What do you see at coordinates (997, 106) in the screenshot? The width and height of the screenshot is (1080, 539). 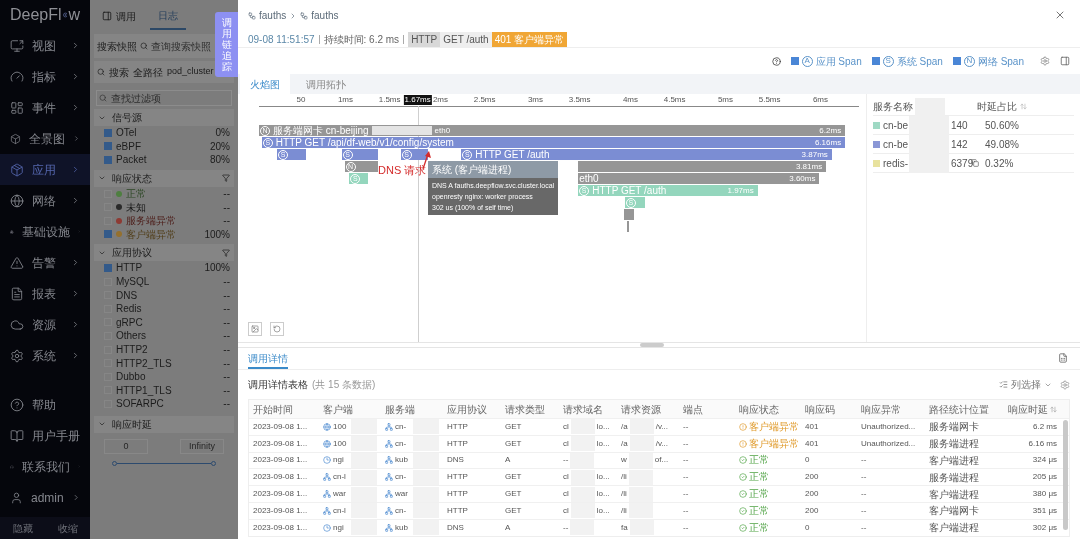 I see `column-header: 时延占比` at bounding box center [997, 106].